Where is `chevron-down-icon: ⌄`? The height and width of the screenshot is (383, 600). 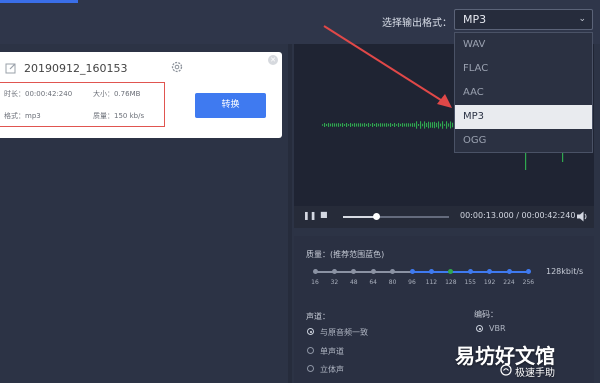
chevron-down-icon: ⌄ is located at coordinates (582, 19).